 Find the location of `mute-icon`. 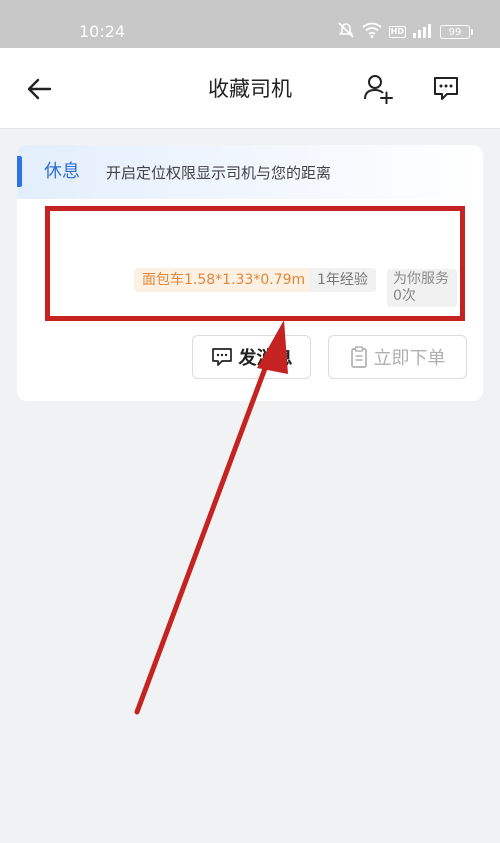

mute-icon is located at coordinates (346, 32).